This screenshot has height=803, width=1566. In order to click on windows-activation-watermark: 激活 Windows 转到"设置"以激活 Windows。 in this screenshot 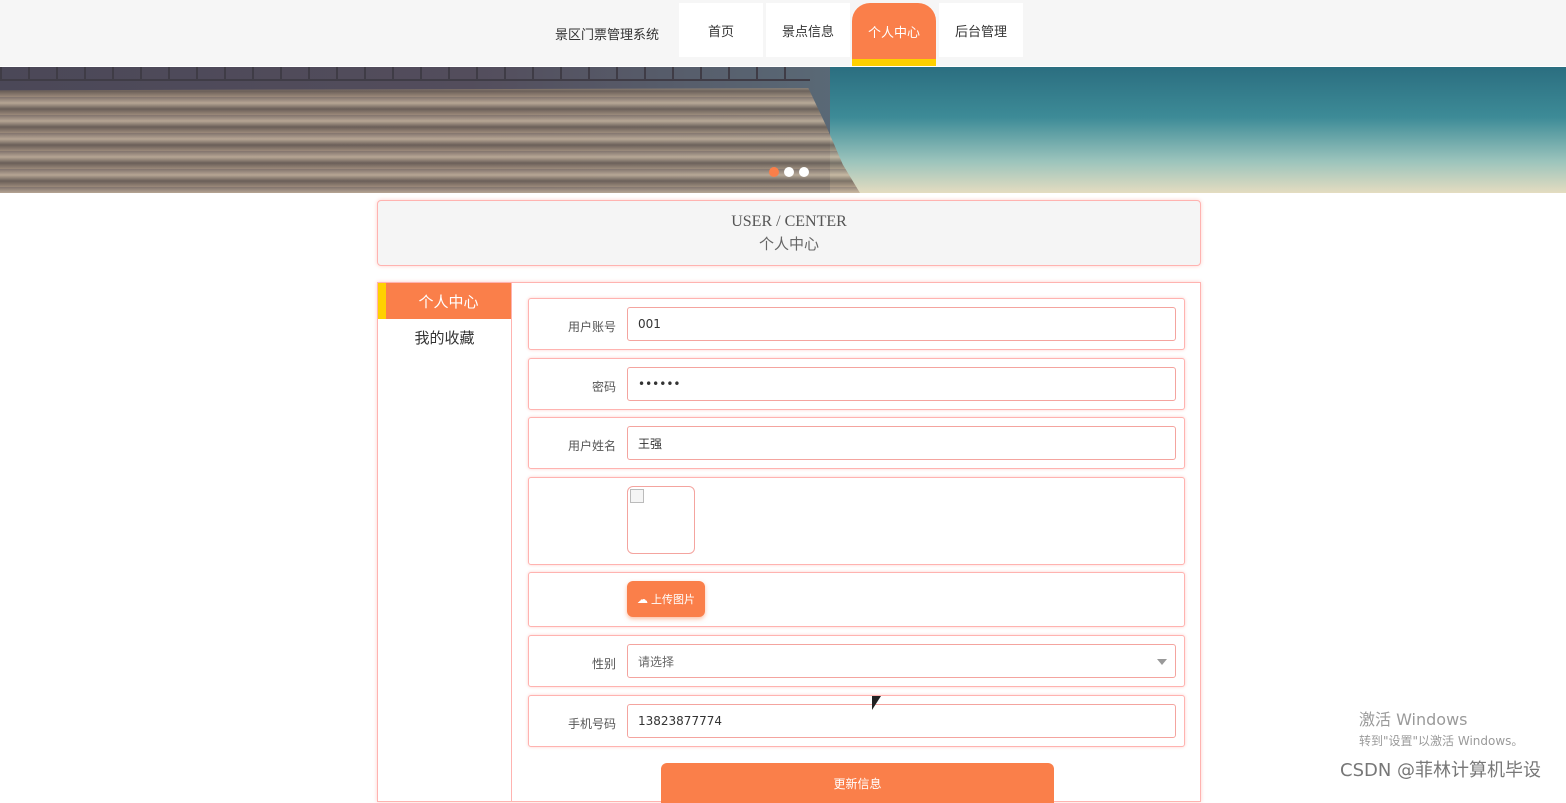, I will do `click(1441, 727)`.